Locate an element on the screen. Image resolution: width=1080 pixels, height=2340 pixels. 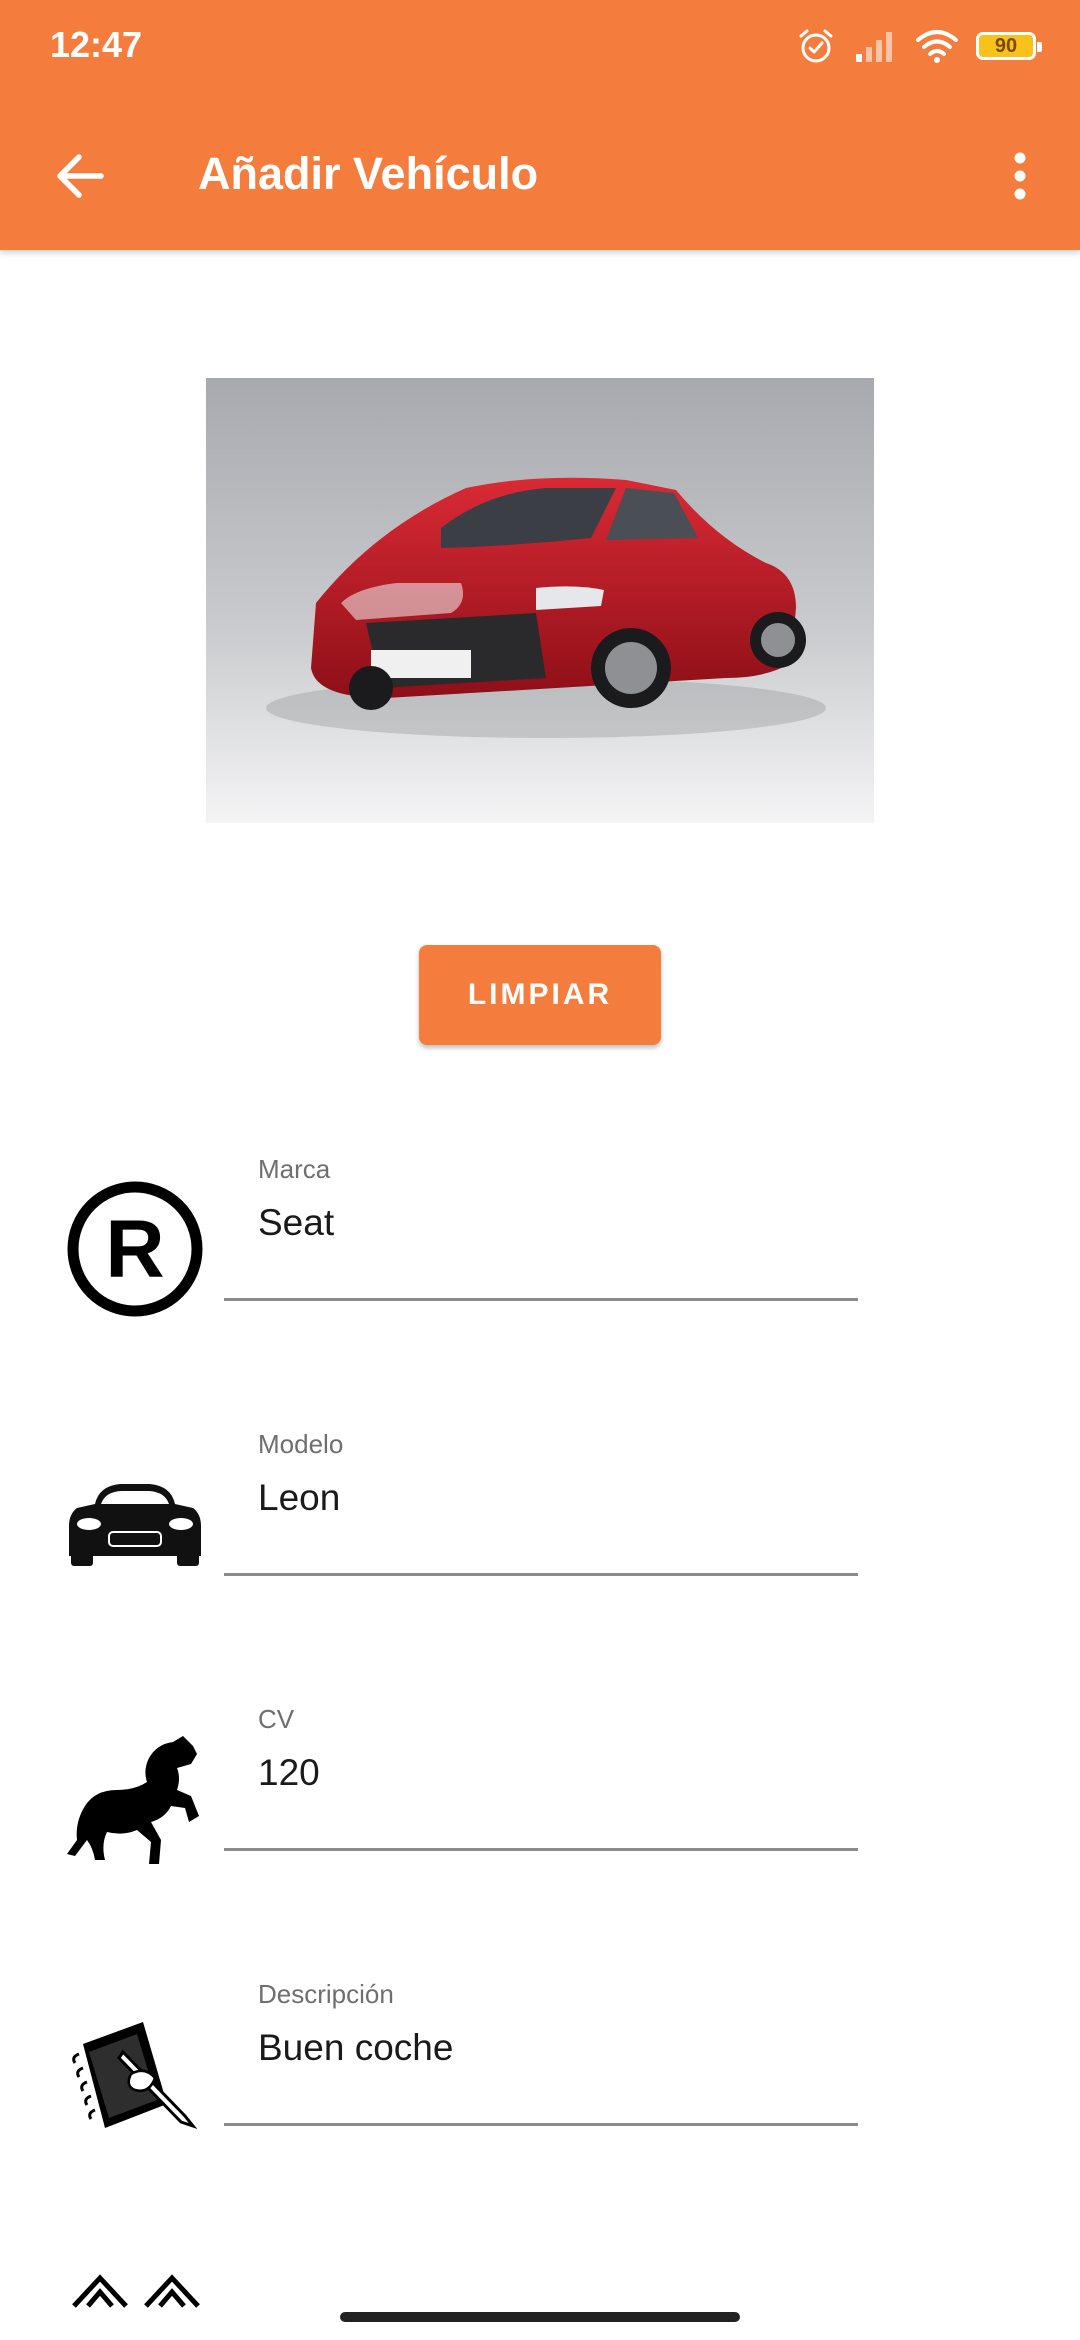
svg-text: R is located at coordinates (134, 1249).